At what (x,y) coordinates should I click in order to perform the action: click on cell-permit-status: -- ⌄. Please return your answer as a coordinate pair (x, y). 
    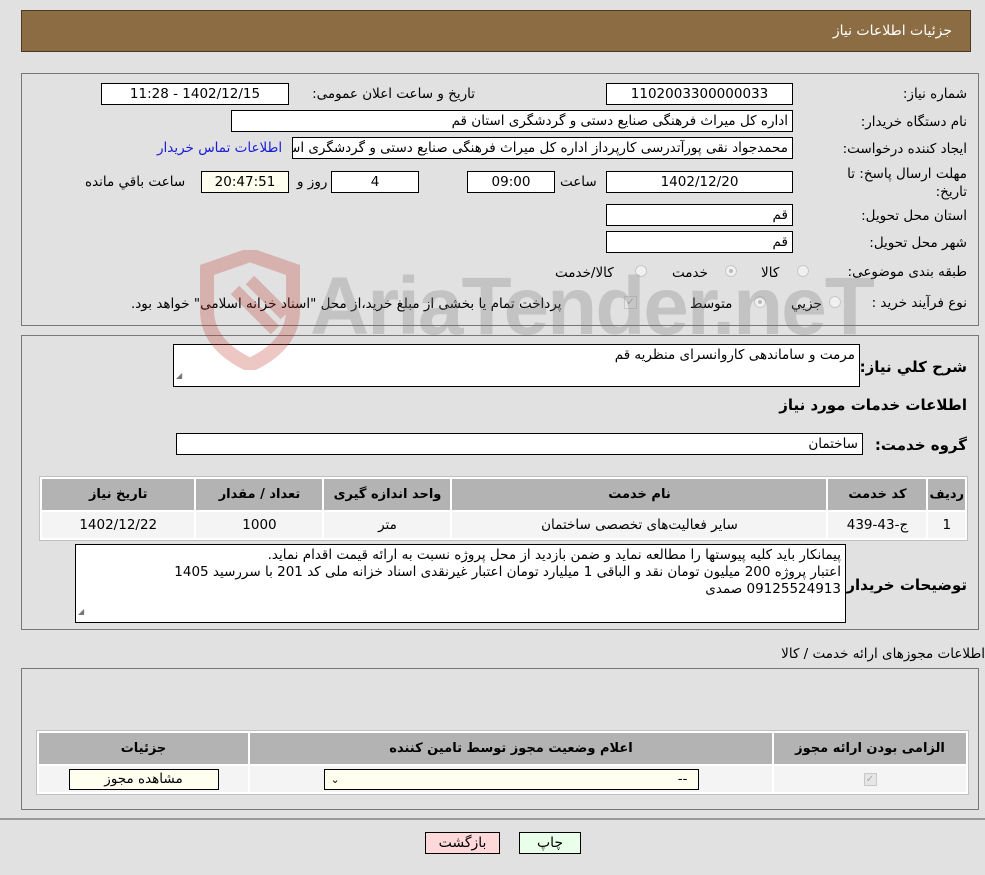
    Looking at the image, I should click on (511, 779).